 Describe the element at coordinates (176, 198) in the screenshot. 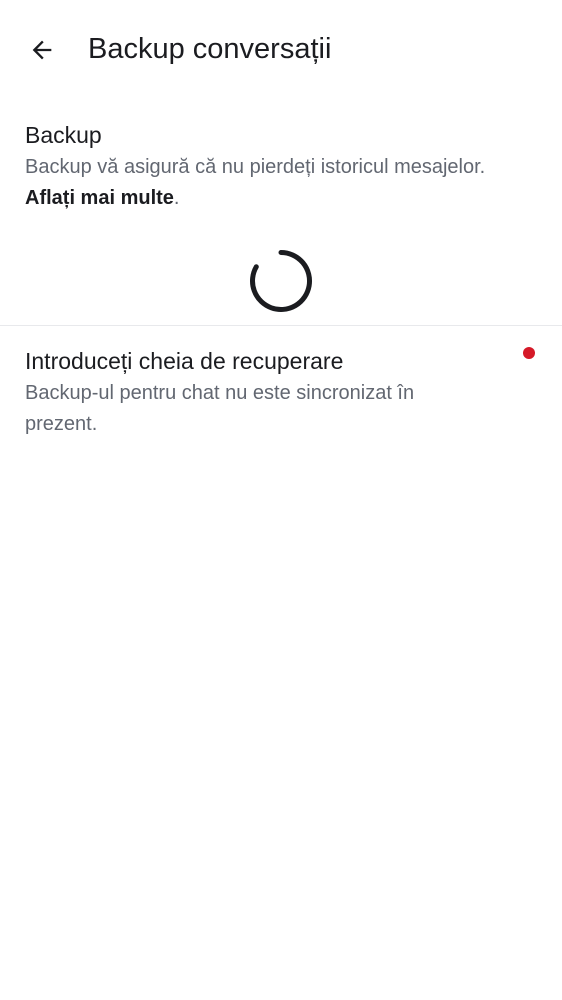

I see `backup-description-period: .` at that location.